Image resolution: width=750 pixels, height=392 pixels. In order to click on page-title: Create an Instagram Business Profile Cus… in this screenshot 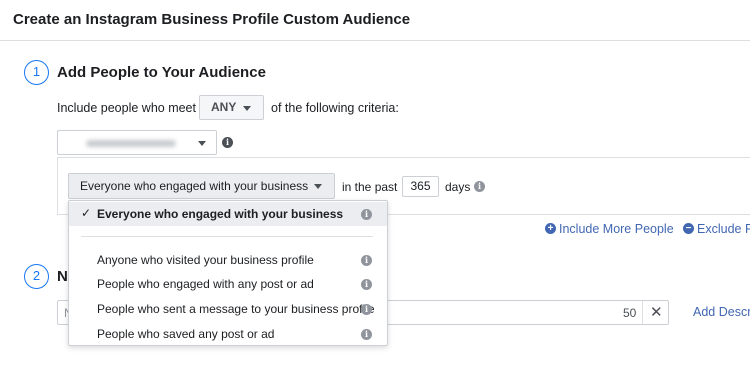, I will do `click(212, 19)`.